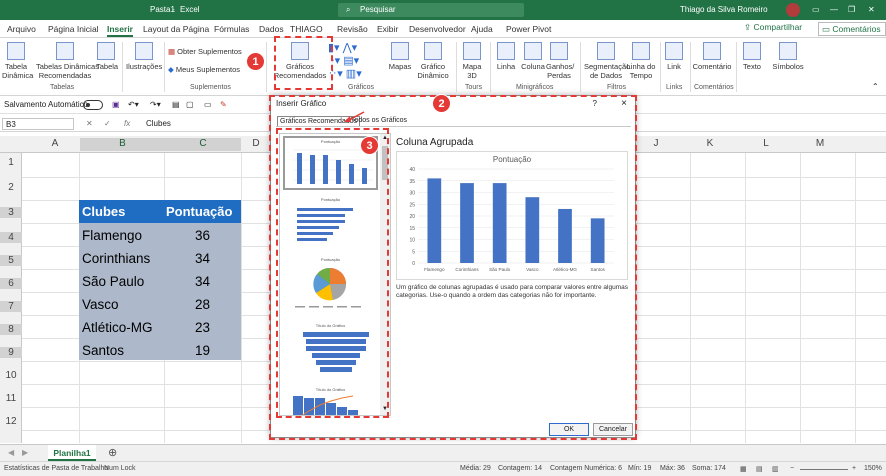 This screenshot has width=886, height=476. Describe the element at coordinates (352, 29) in the screenshot. I see `tab-revisao: Revisão` at that location.